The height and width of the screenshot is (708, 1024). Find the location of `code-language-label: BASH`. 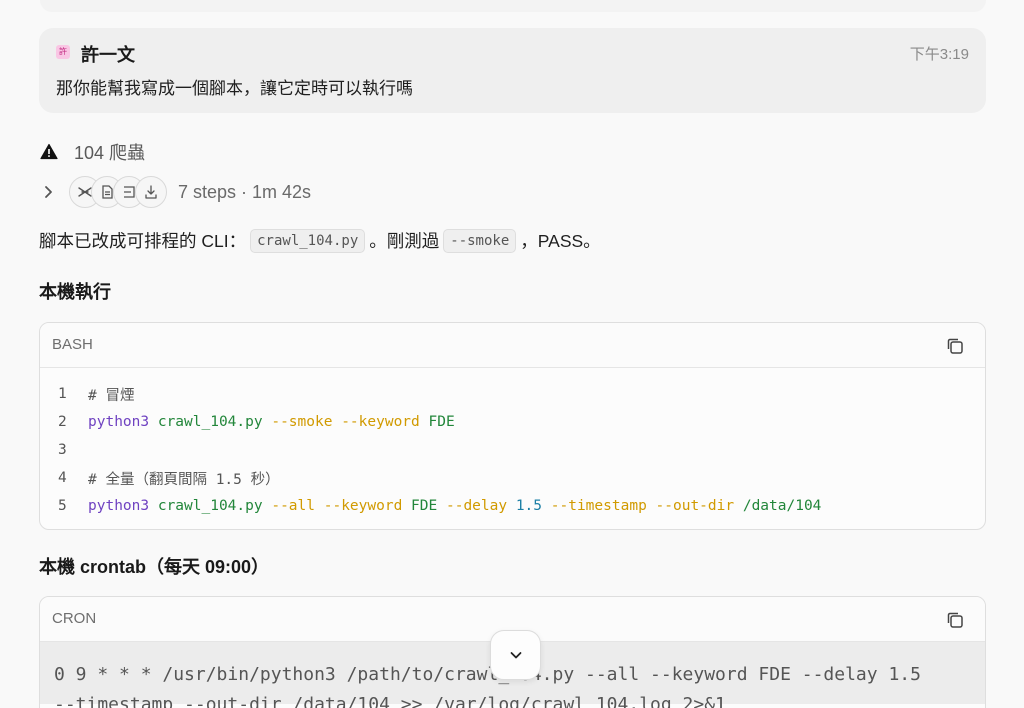

code-language-label: BASH is located at coordinates (72, 344).